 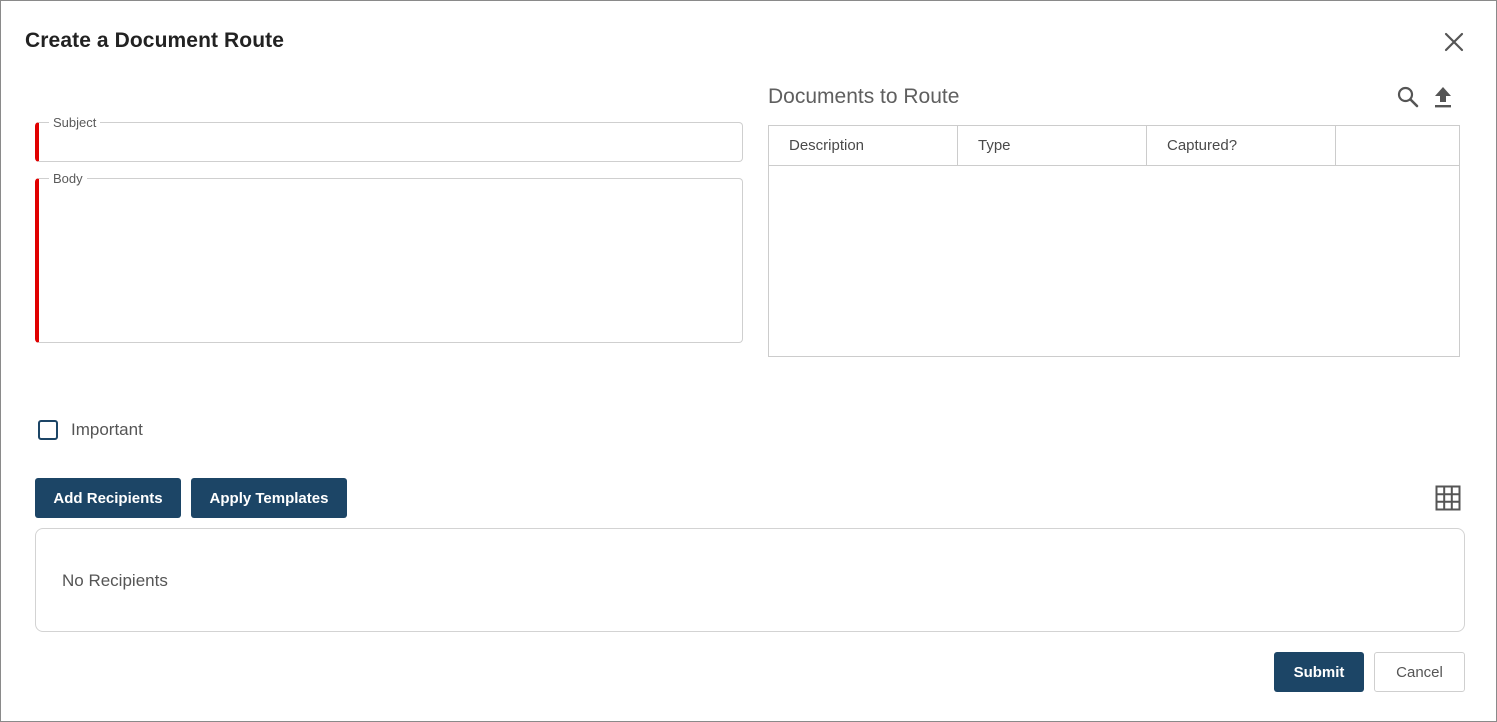 I want to click on grid-icon, so click(x=1448, y=498).